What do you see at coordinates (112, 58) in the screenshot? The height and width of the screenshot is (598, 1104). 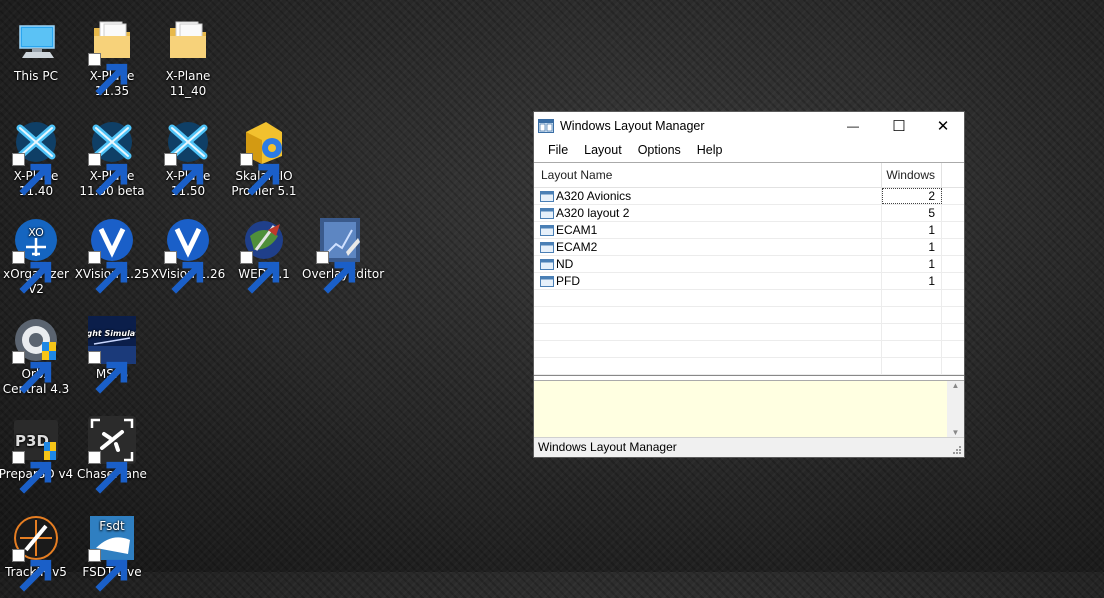 I see `desktop-icon-xplane-1135: X-Plane 11.35` at bounding box center [112, 58].